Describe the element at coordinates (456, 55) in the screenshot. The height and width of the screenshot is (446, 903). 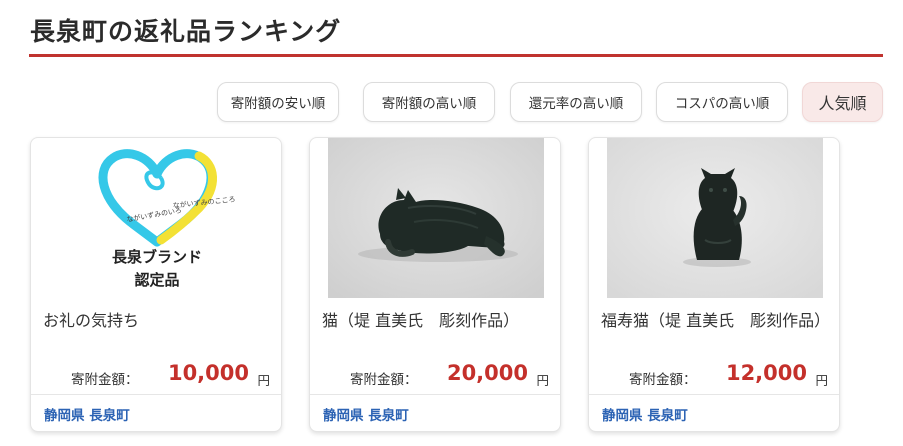
I see `title-underline` at that location.